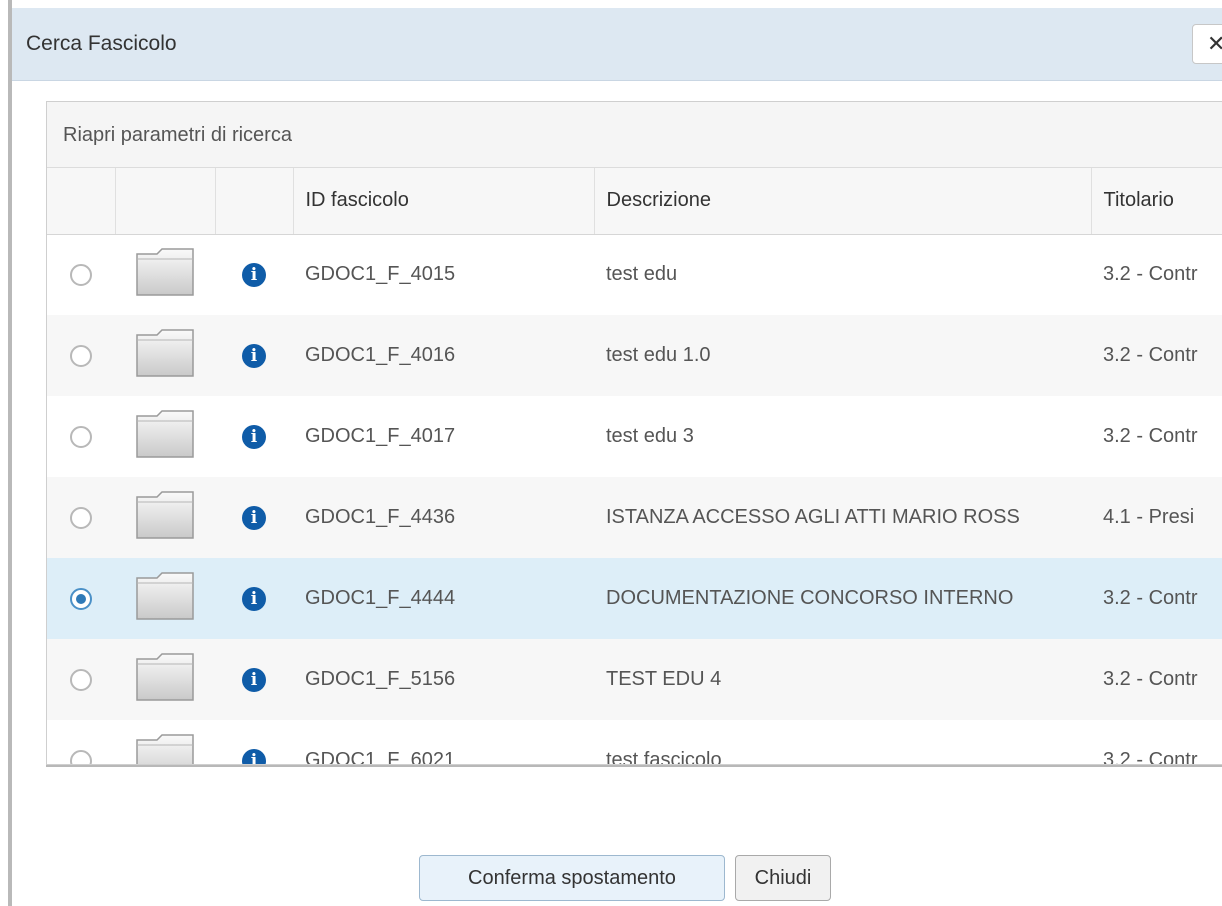  What do you see at coordinates (634, 766) in the screenshot?
I see `grid-bottom-border` at bounding box center [634, 766].